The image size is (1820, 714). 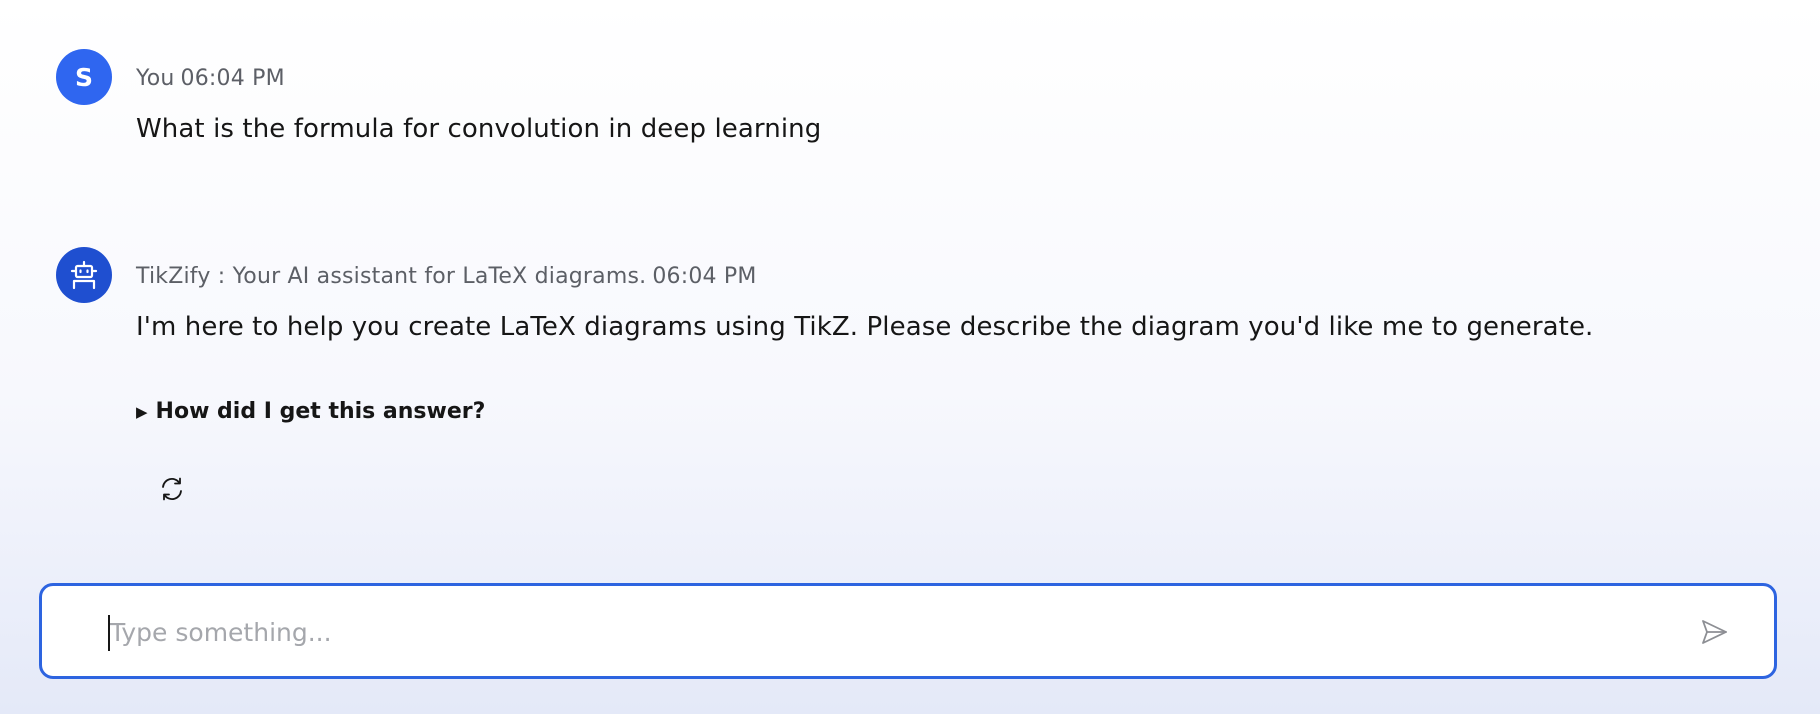 I want to click on assistant-avatar, so click(x=84, y=275).